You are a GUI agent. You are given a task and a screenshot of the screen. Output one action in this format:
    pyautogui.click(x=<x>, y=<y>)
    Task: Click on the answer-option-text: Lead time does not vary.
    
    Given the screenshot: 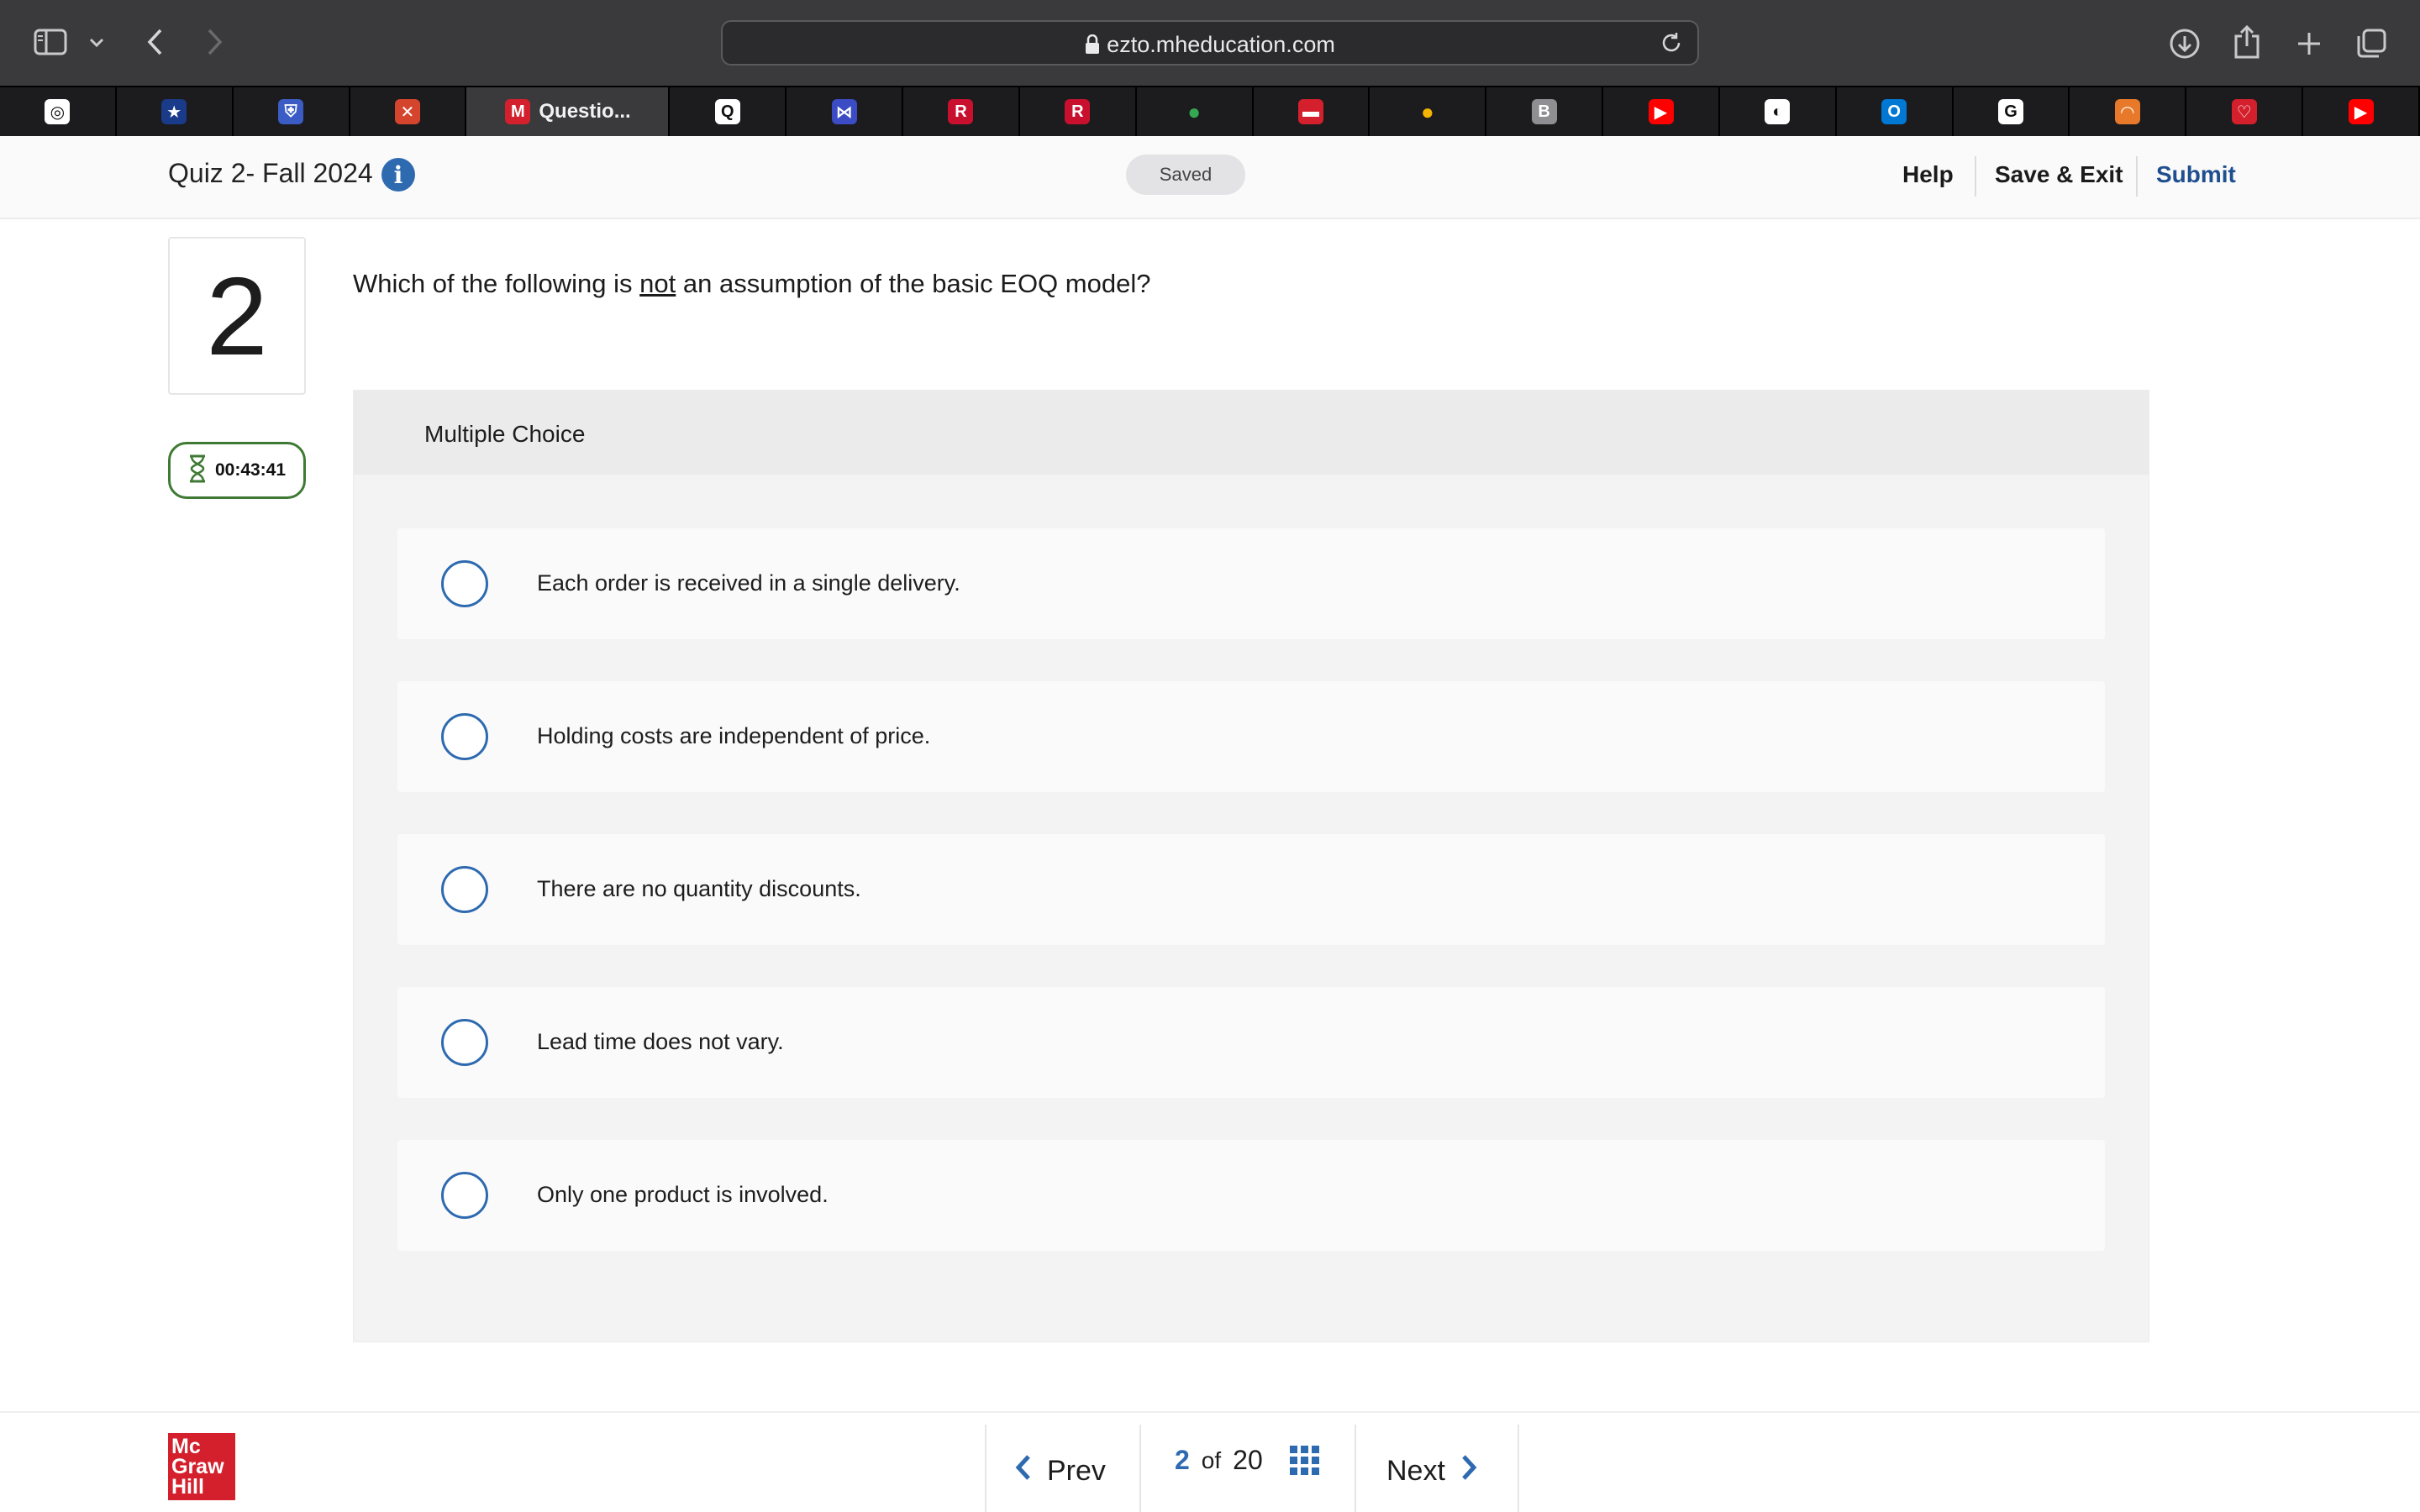 What is the action you would take?
    pyautogui.click(x=660, y=1041)
    